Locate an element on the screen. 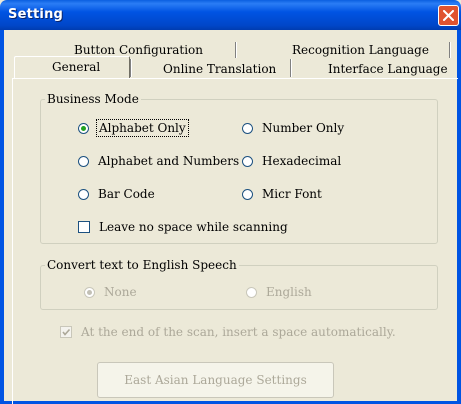 The image size is (461, 404). title-bar: Setting is located at coordinates (230, 15).